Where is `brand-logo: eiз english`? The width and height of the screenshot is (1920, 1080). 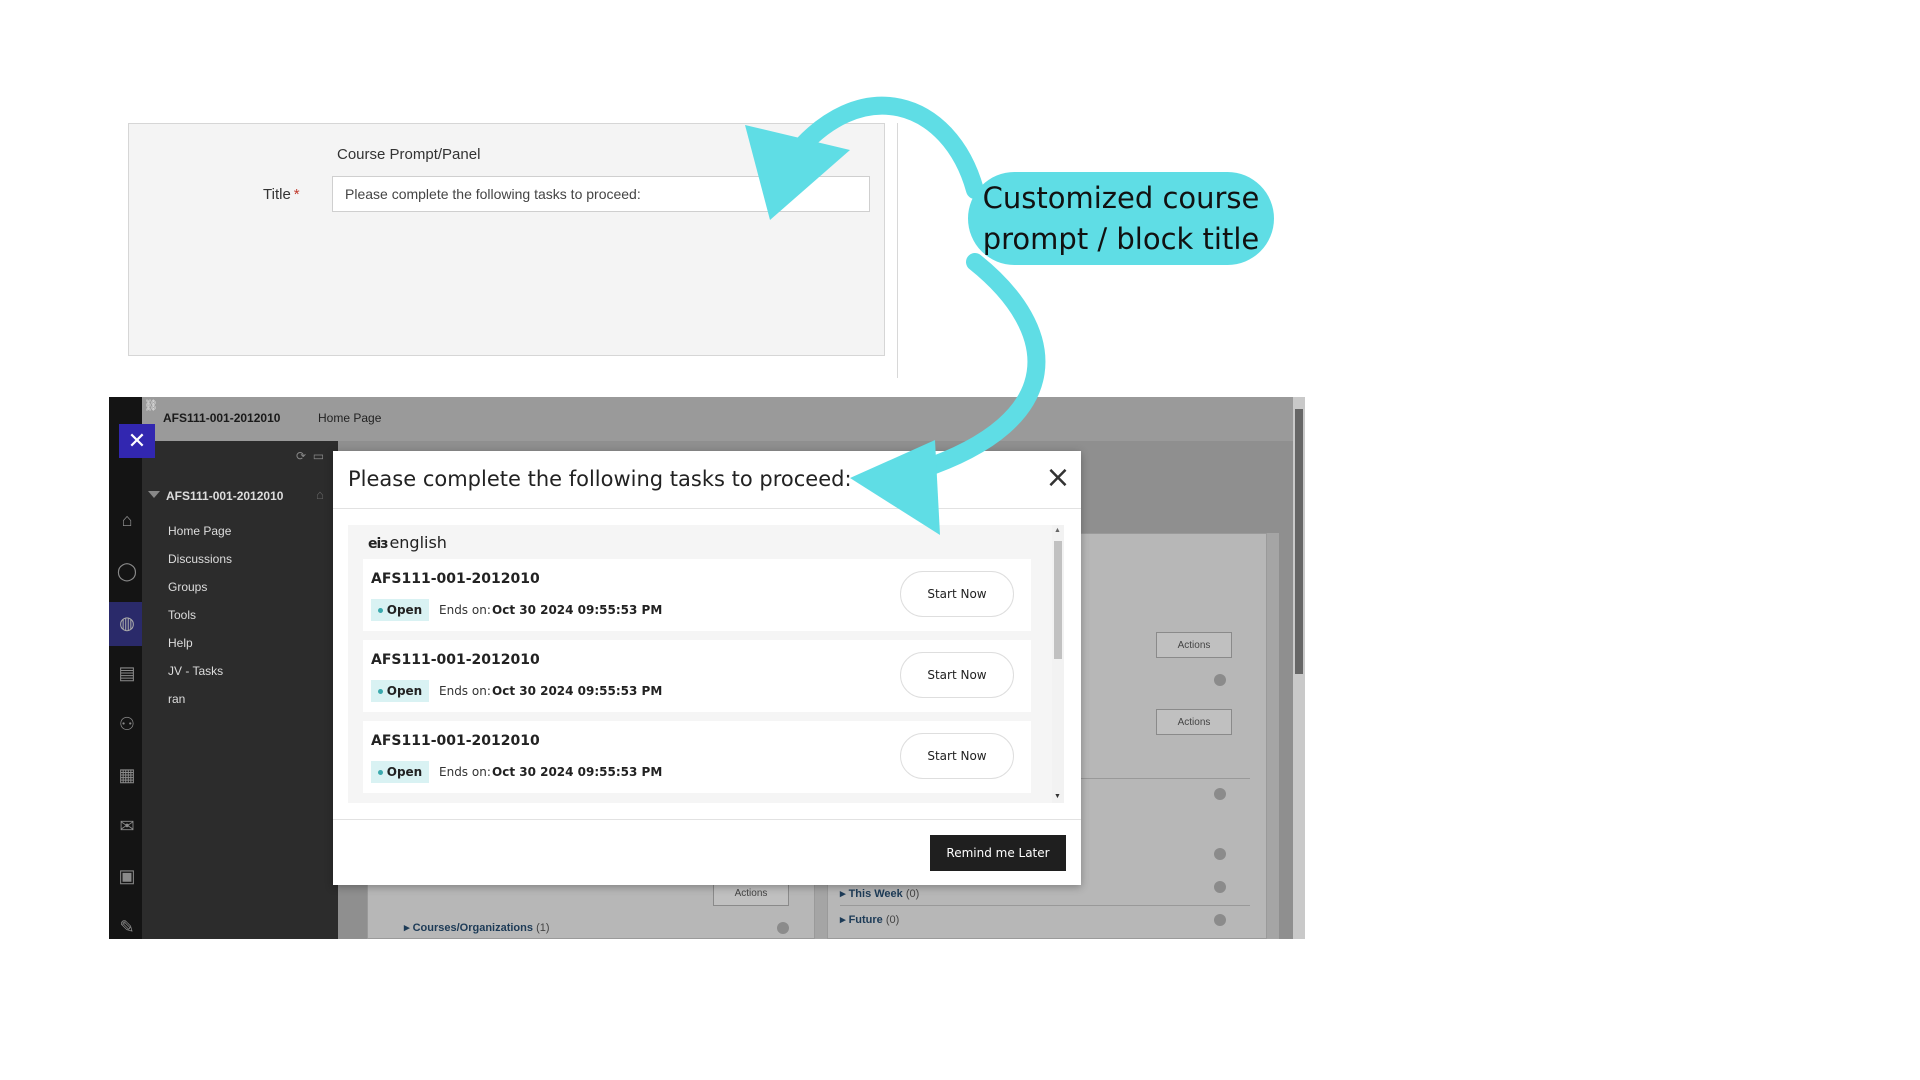 brand-logo: eiз english is located at coordinates (407, 542).